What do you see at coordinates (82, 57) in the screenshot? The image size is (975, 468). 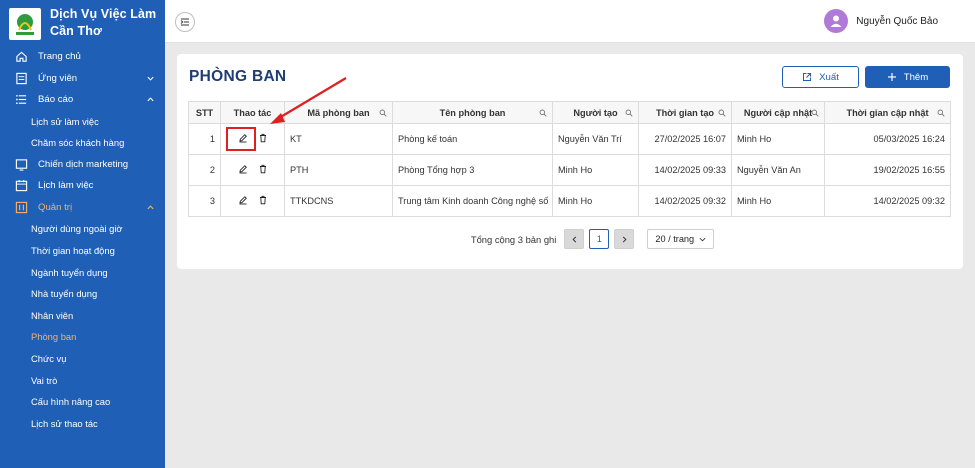 I see `sidebar-item-home: Trang chủ` at bounding box center [82, 57].